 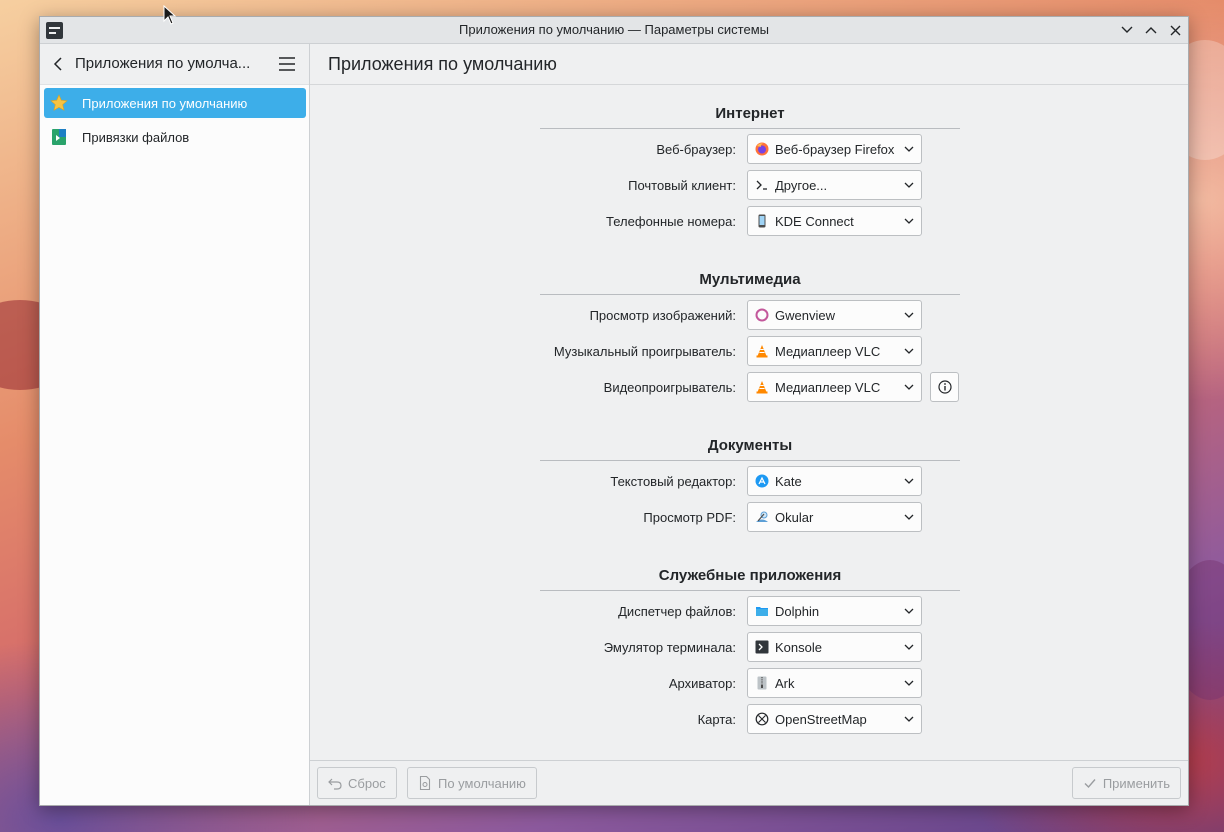 I want to click on terminal-prompt-icon, so click(x=762, y=185).